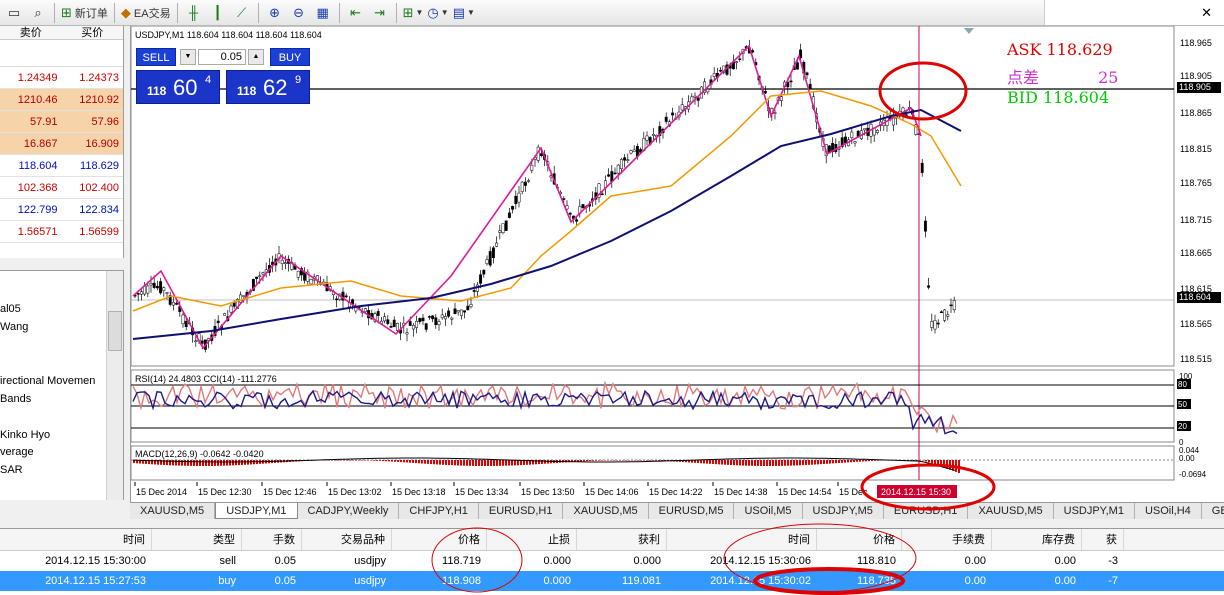 Image resolution: width=1224 pixels, height=595 pixels. I want to click on price-scale-label: 118.965, so click(1196, 43).